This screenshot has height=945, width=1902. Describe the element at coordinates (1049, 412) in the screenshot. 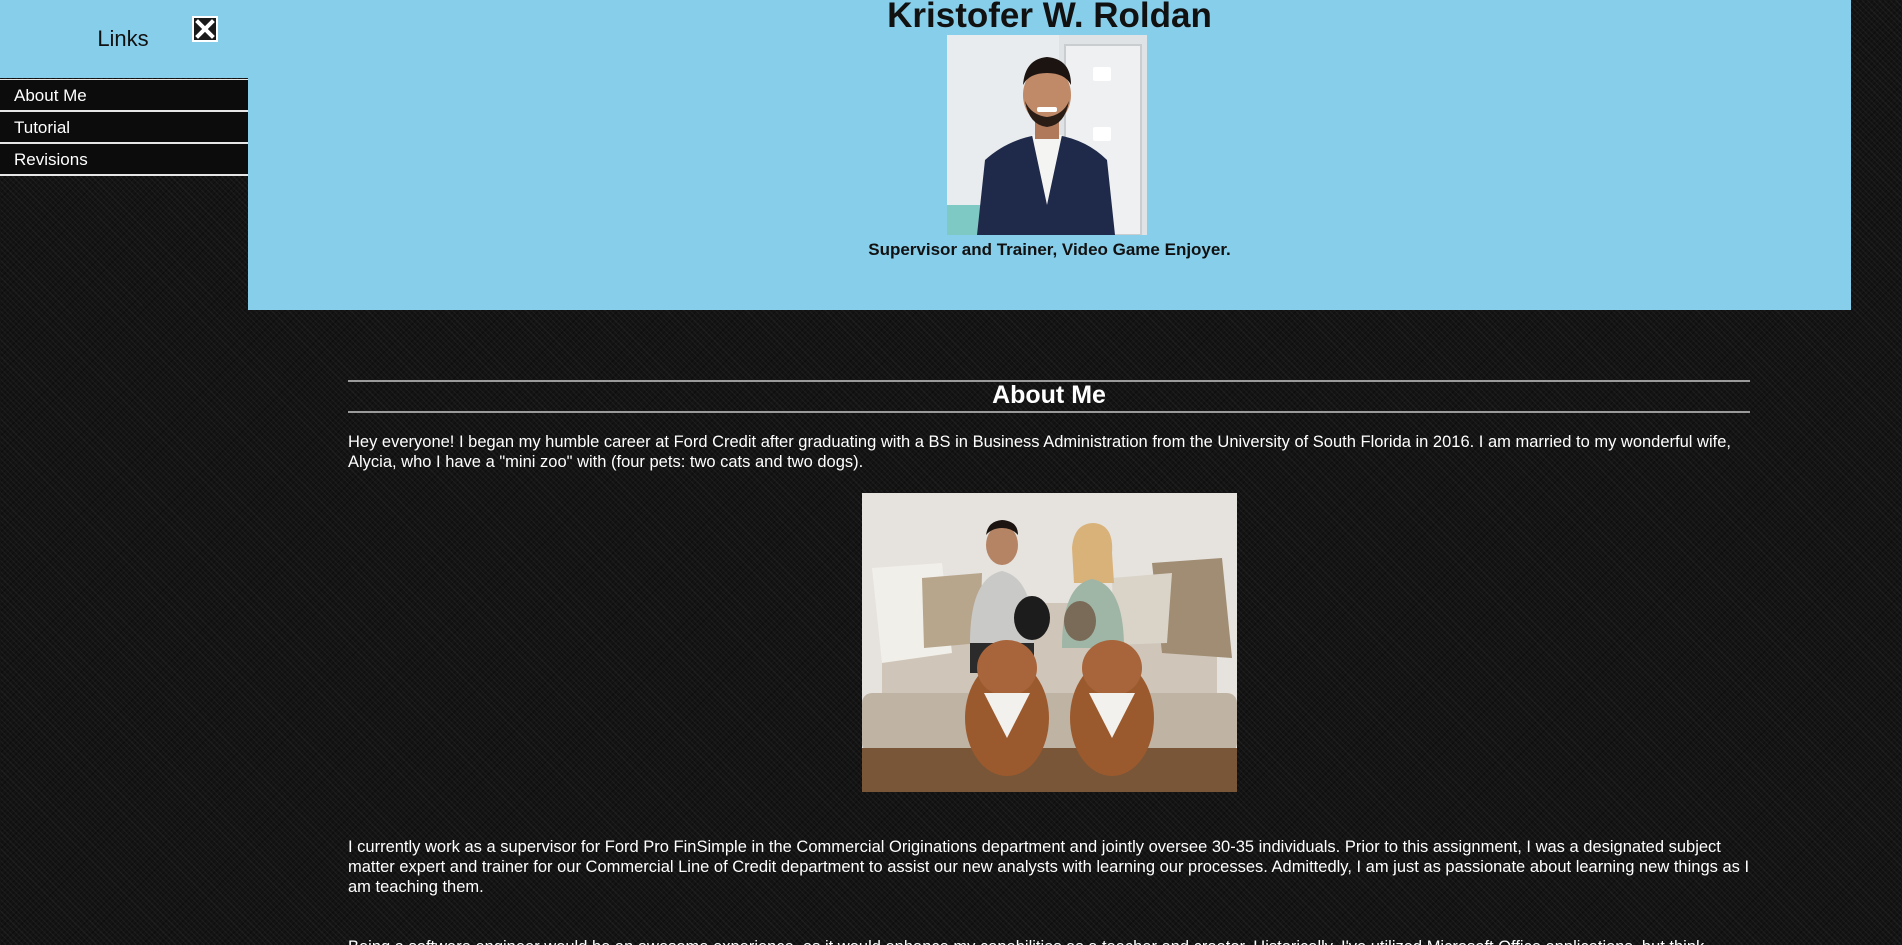

I see `section-divider-bottom` at that location.